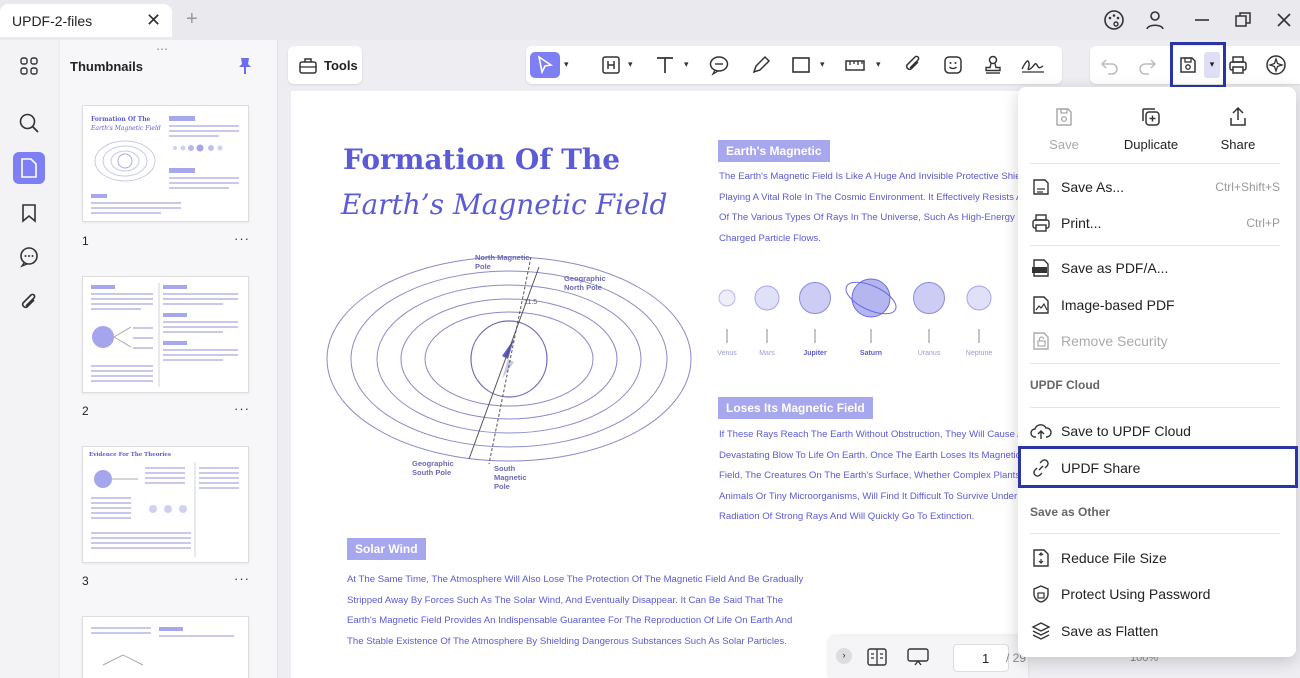 The width and height of the screenshot is (1300, 678). What do you see at coordinates (162, 49) in the screenshot?
I see `resize-grip: ⋯` at bounding box center [162, 49].